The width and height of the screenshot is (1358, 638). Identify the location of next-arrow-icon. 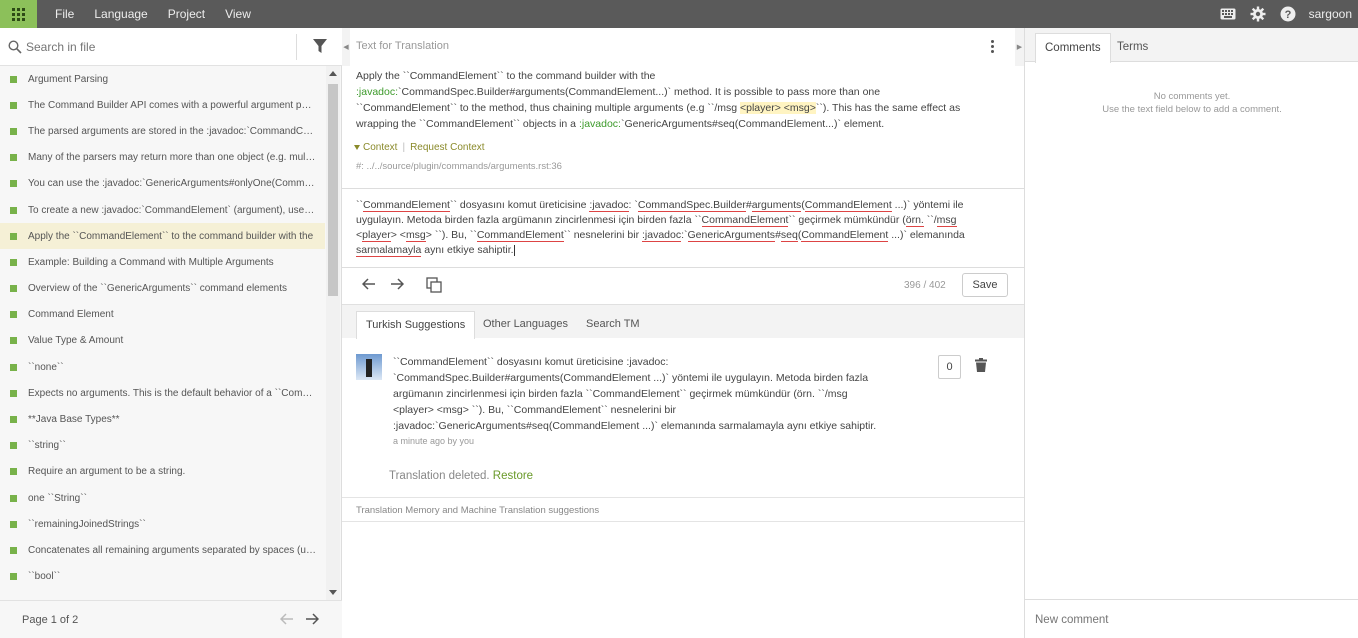
(397, 284).